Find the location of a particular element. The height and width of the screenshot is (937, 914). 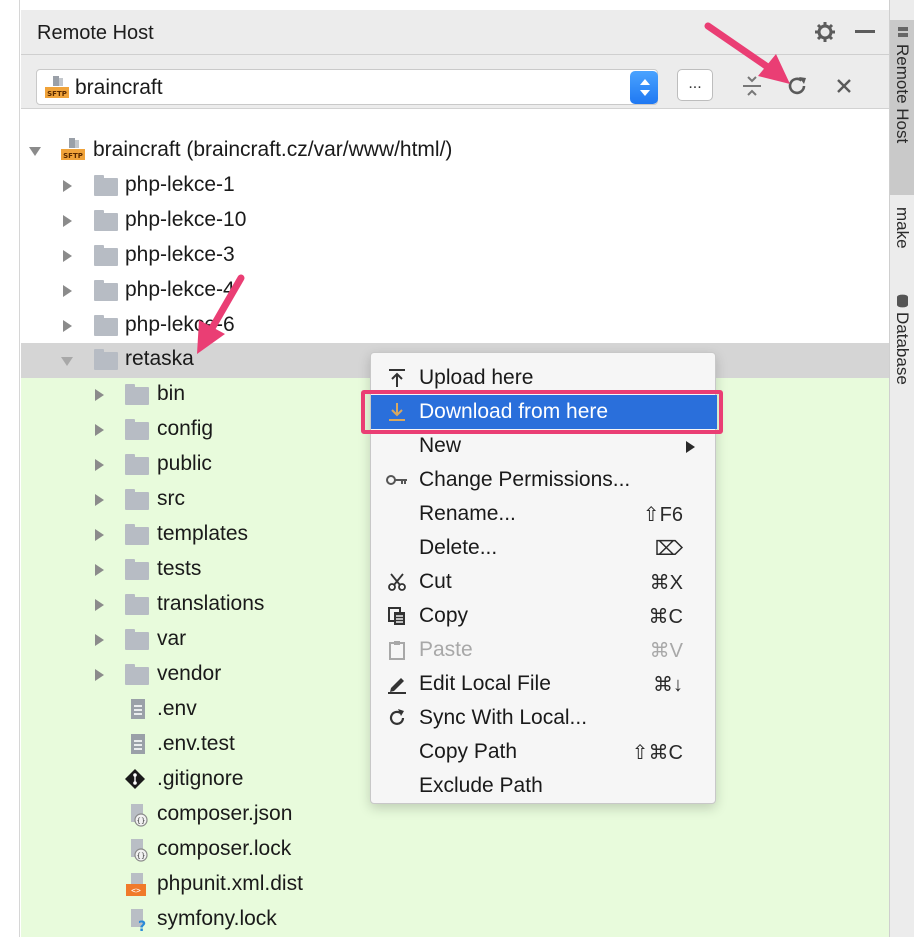

git-icon is located at coordinates (135, 779).